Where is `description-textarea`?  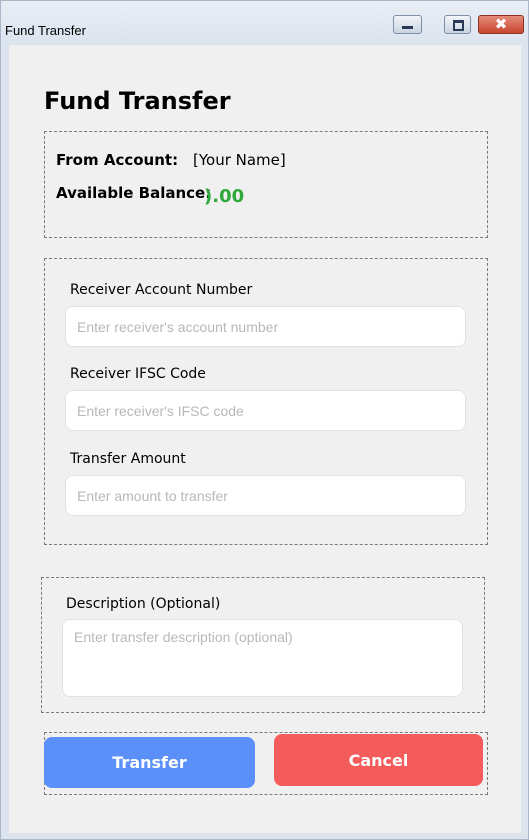
description-textarea is located at coordinates (262, 658).